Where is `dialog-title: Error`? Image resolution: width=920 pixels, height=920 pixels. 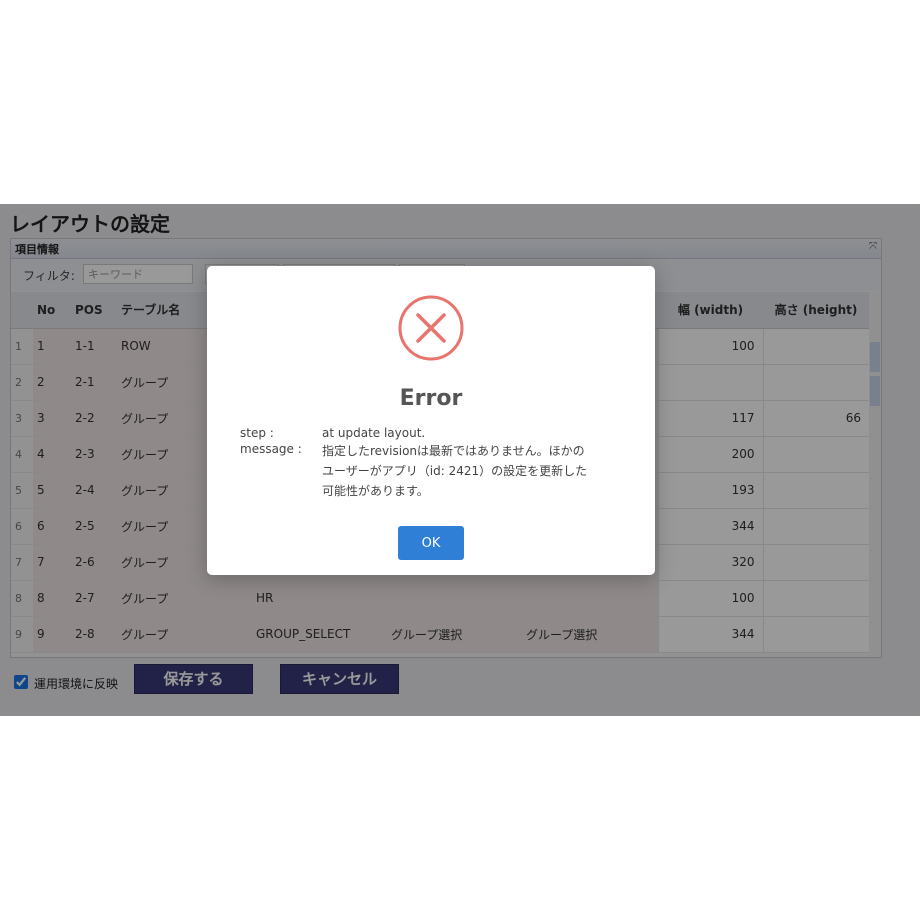
dialog-title: Error is located at coordinates (431, 398).